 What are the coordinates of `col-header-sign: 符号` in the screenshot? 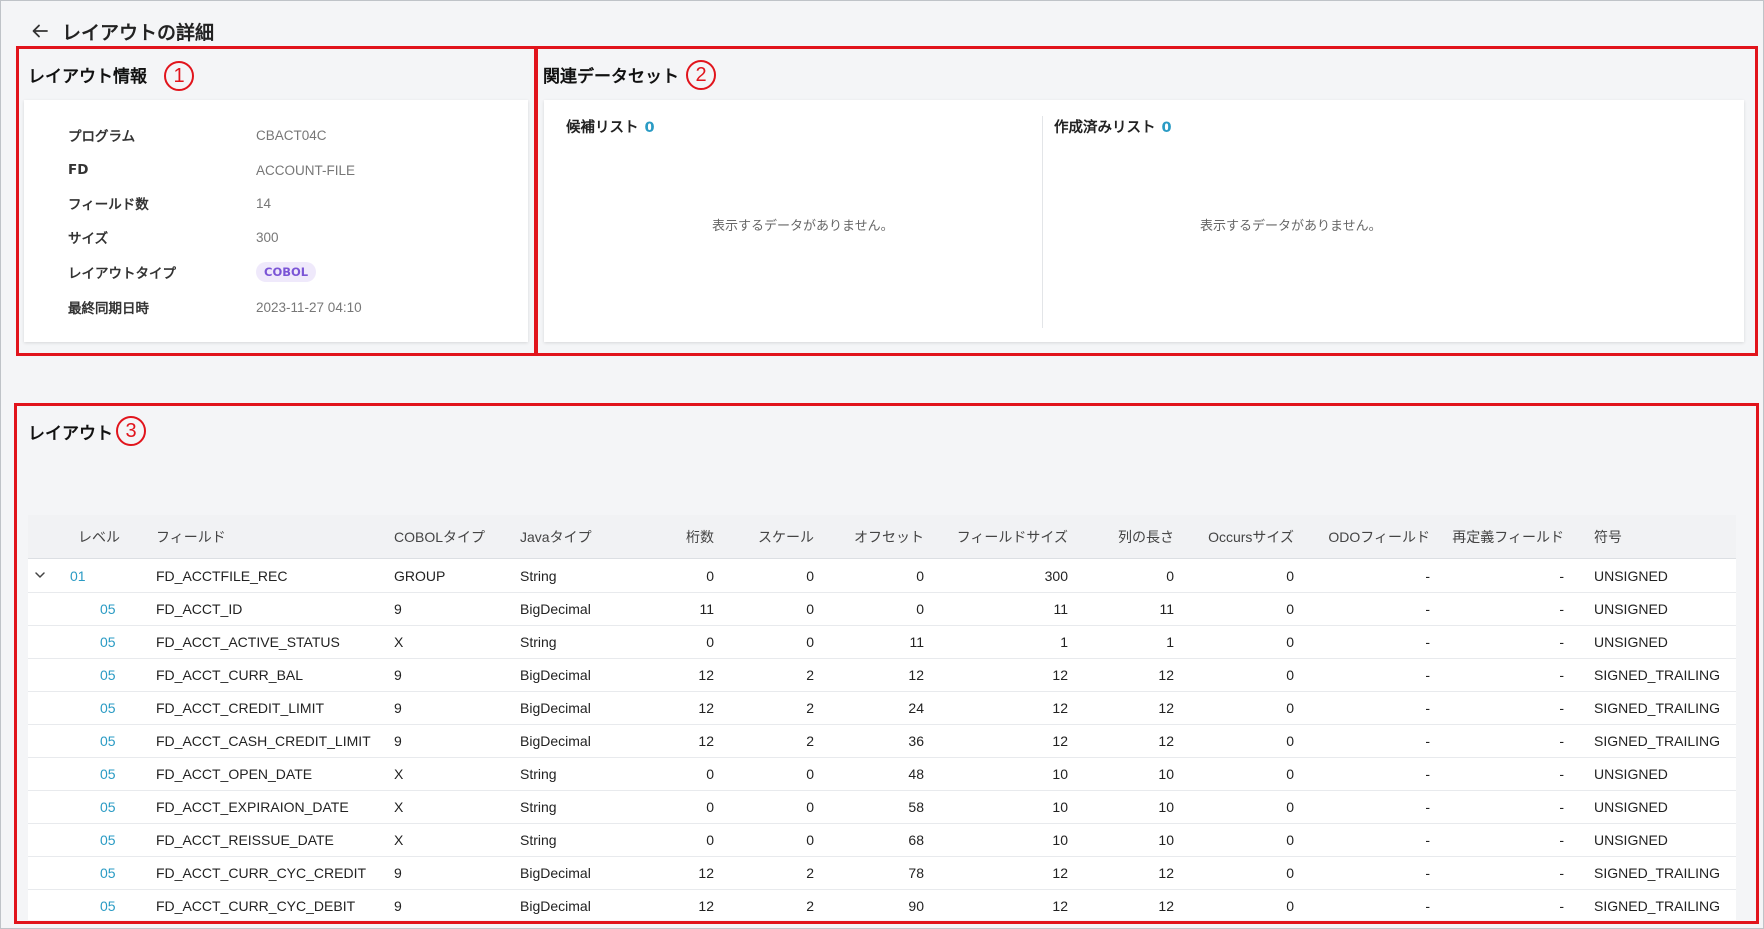 It's located at (1654, 537).